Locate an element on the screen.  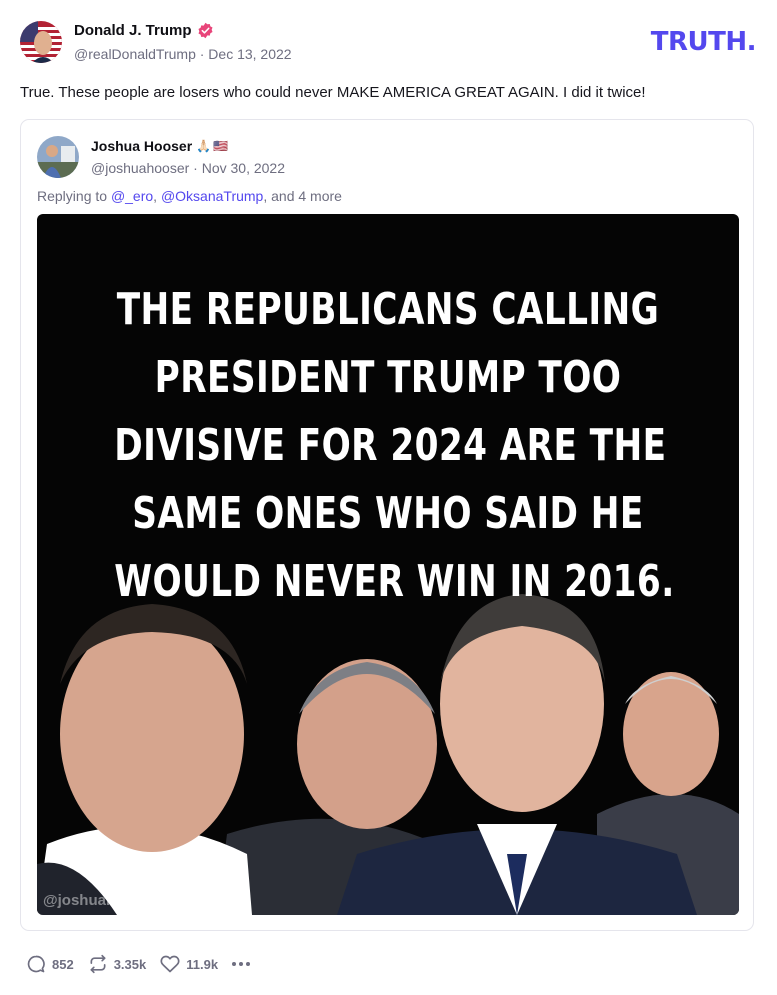
like-count: 11.9k is located at coordinates (202, 964).